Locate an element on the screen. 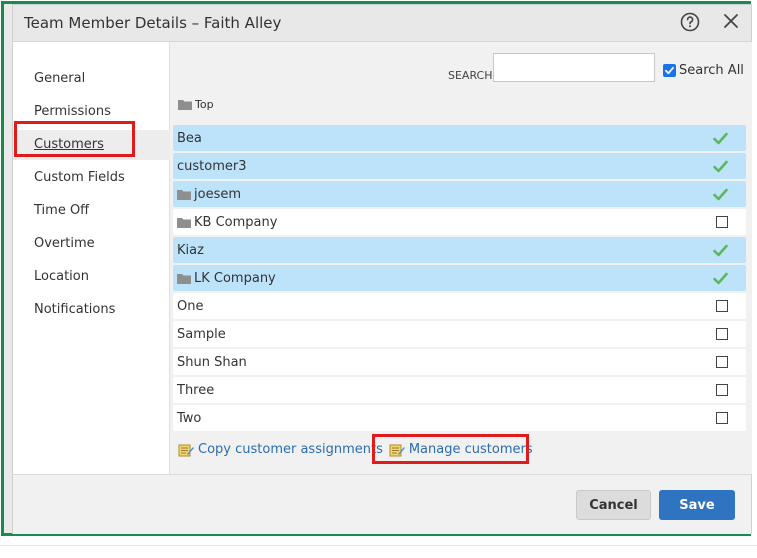 The image size is (757, 558). customer-name: joesem is located at coordinates (217, 194).